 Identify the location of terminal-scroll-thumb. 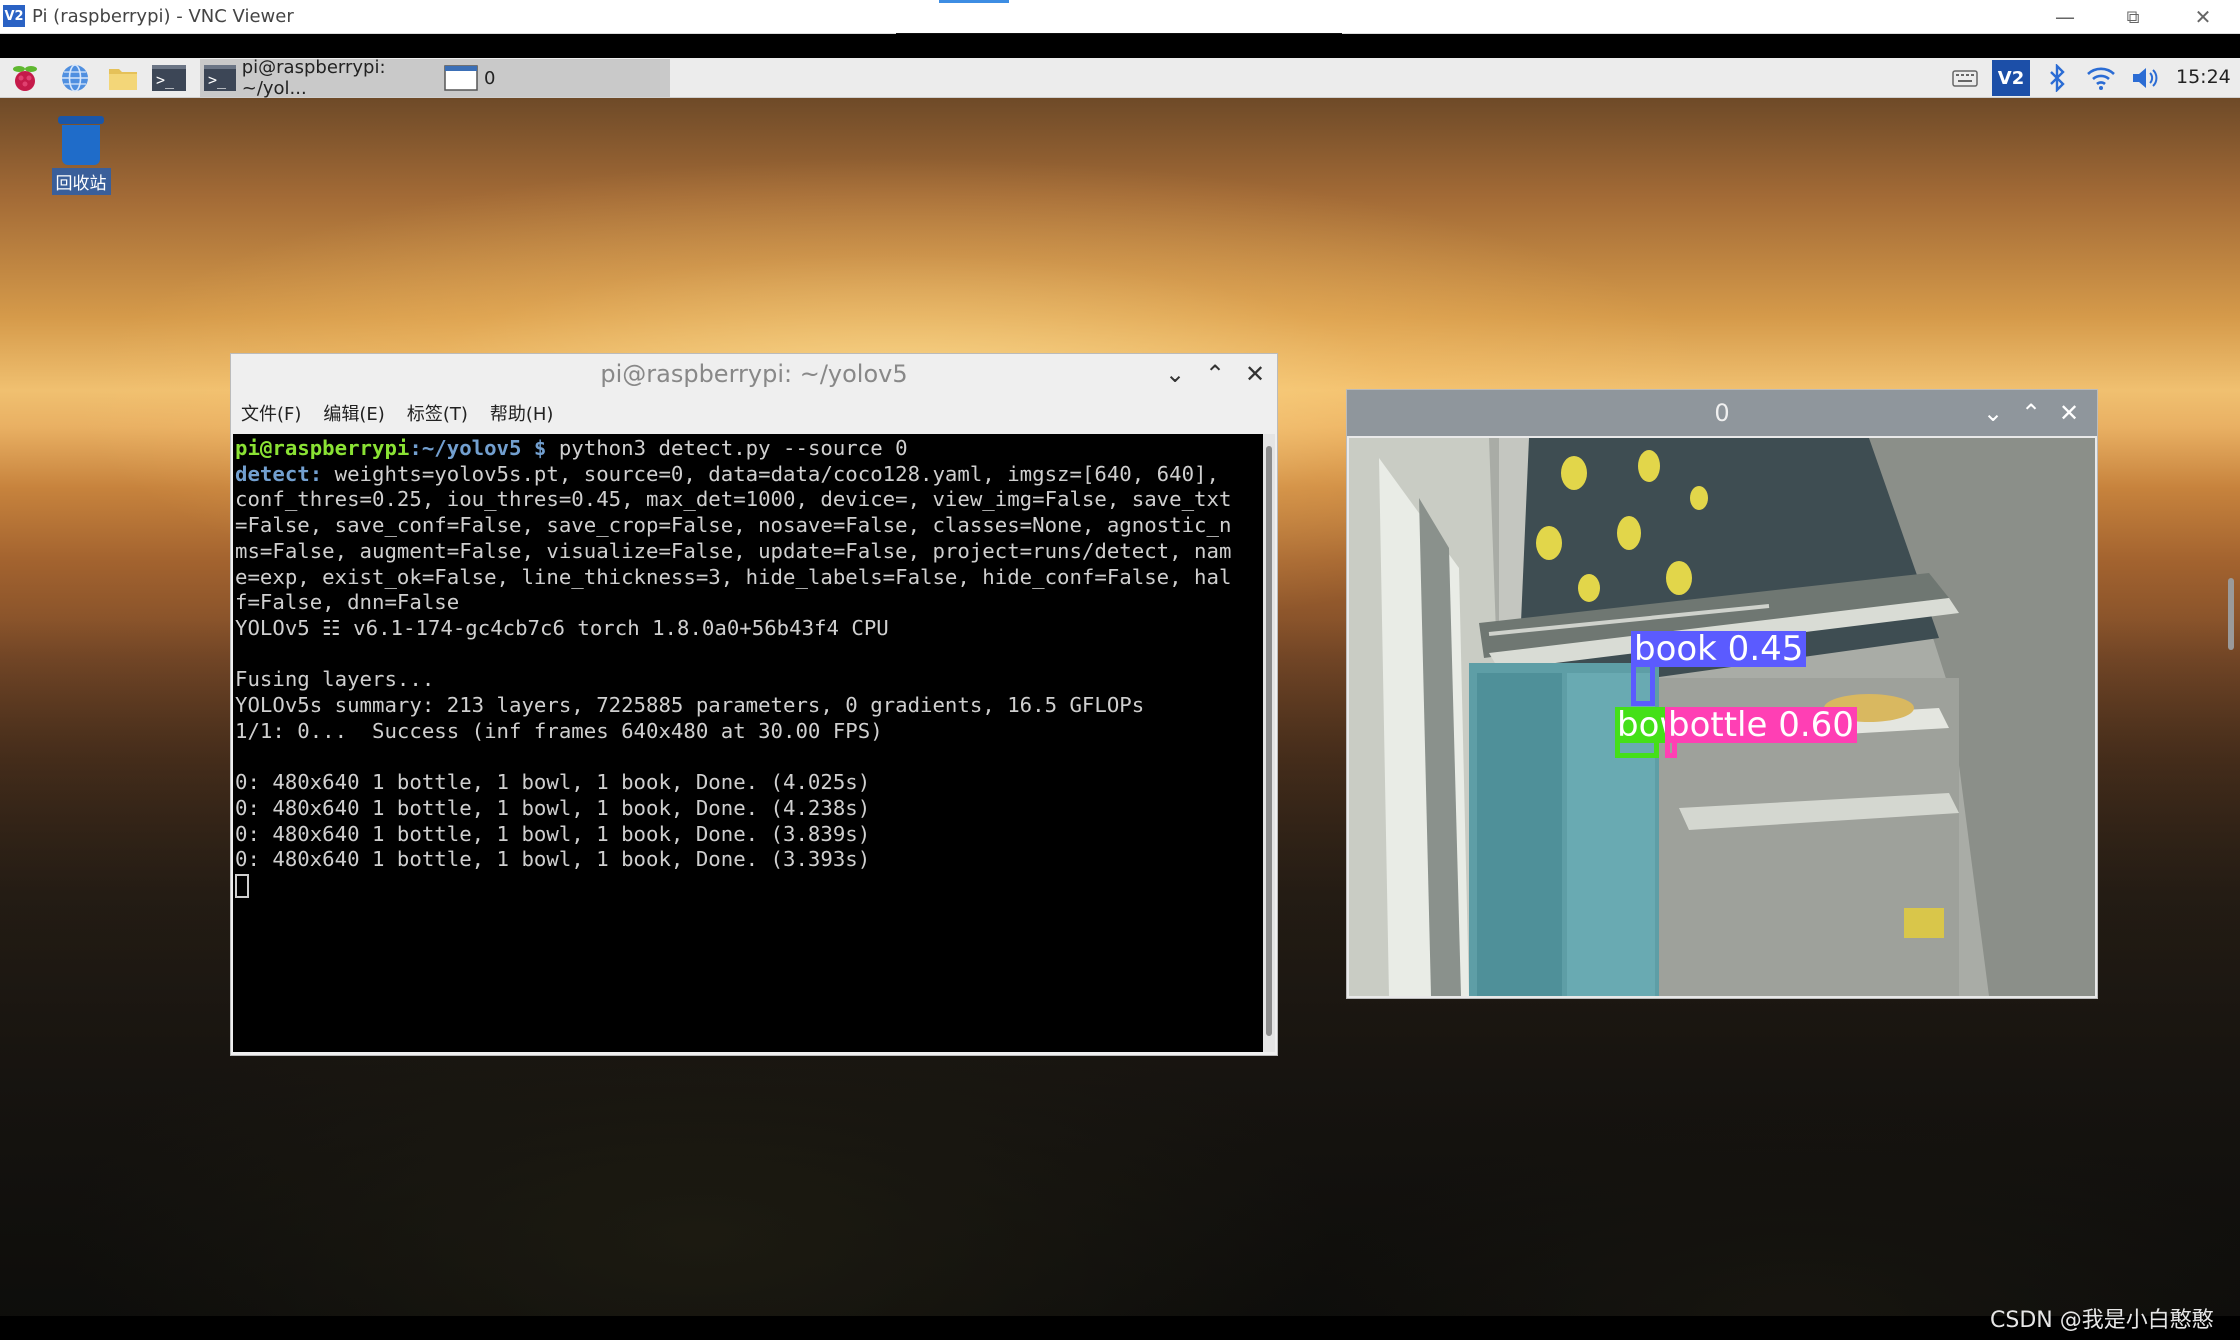
(1269, 741).